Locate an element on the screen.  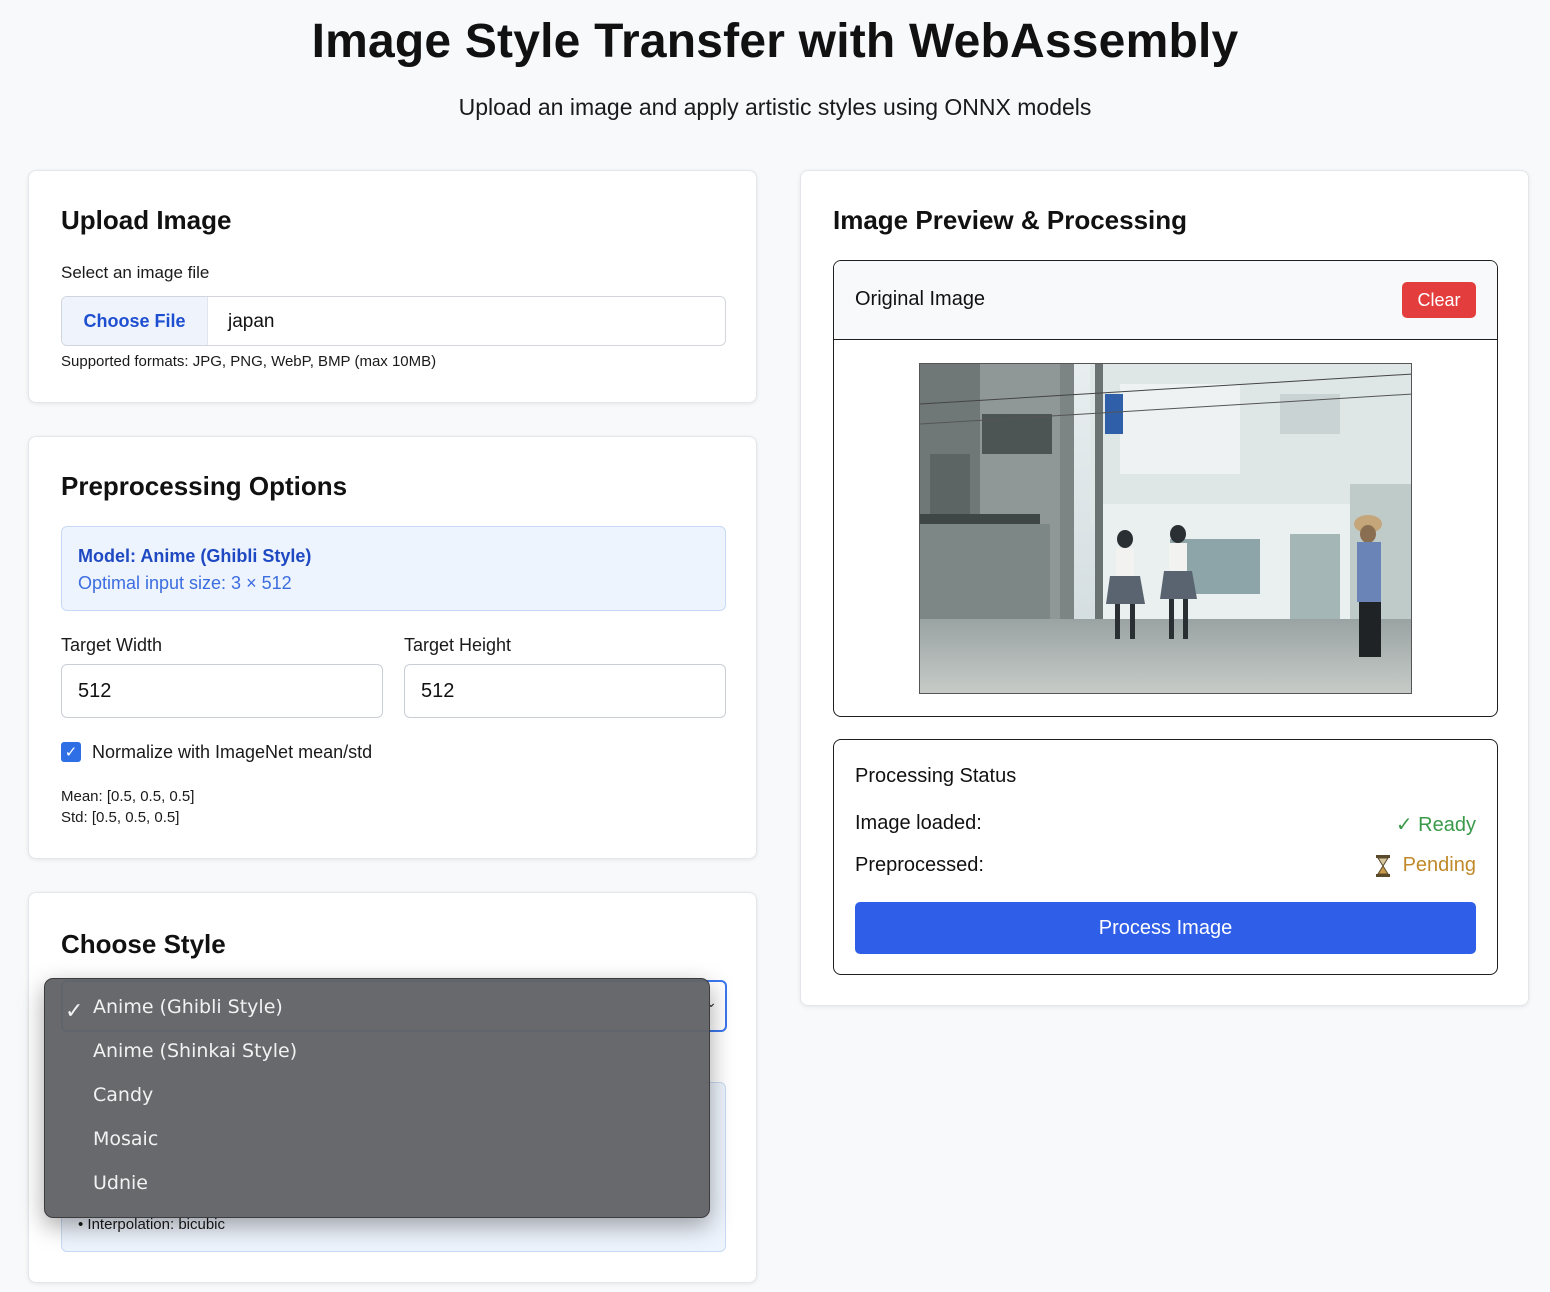
preprocessed-status: Pending is located at coordinates (1439, 865).